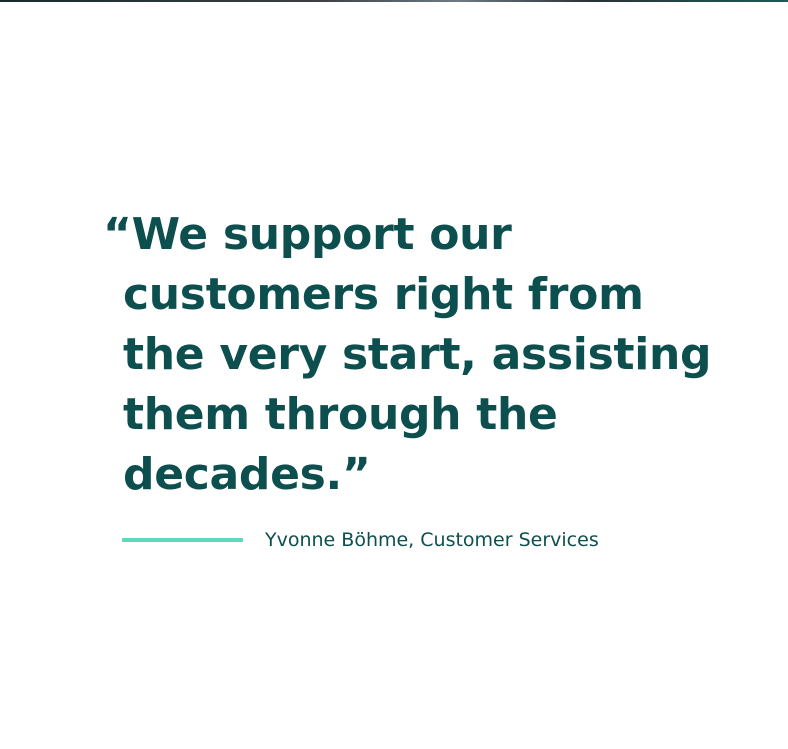  I want to click on quote-line-3: the very start, assisting, so click(417, 354).